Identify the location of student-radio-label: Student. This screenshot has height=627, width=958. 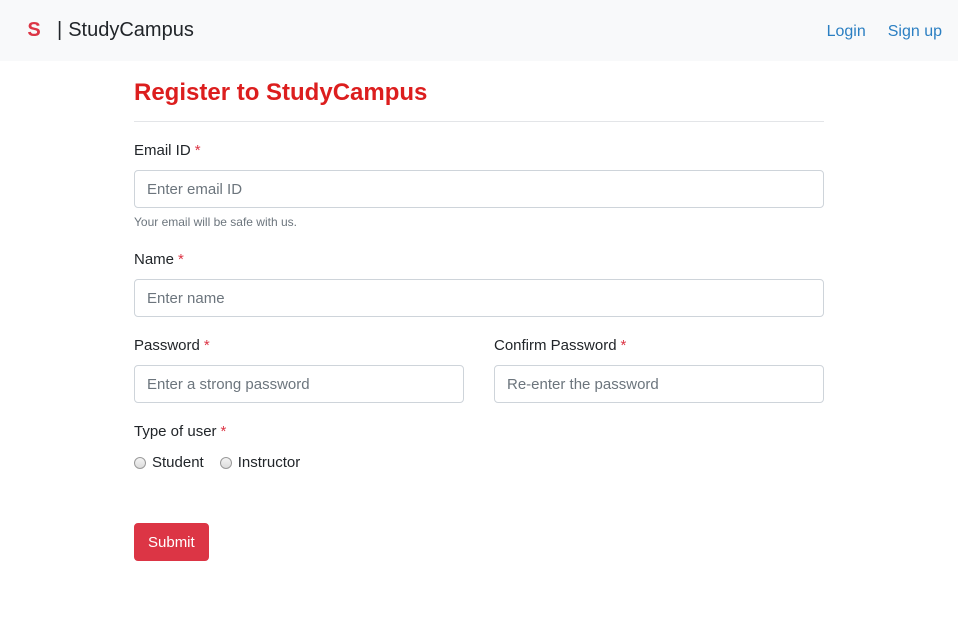
(178, 463).